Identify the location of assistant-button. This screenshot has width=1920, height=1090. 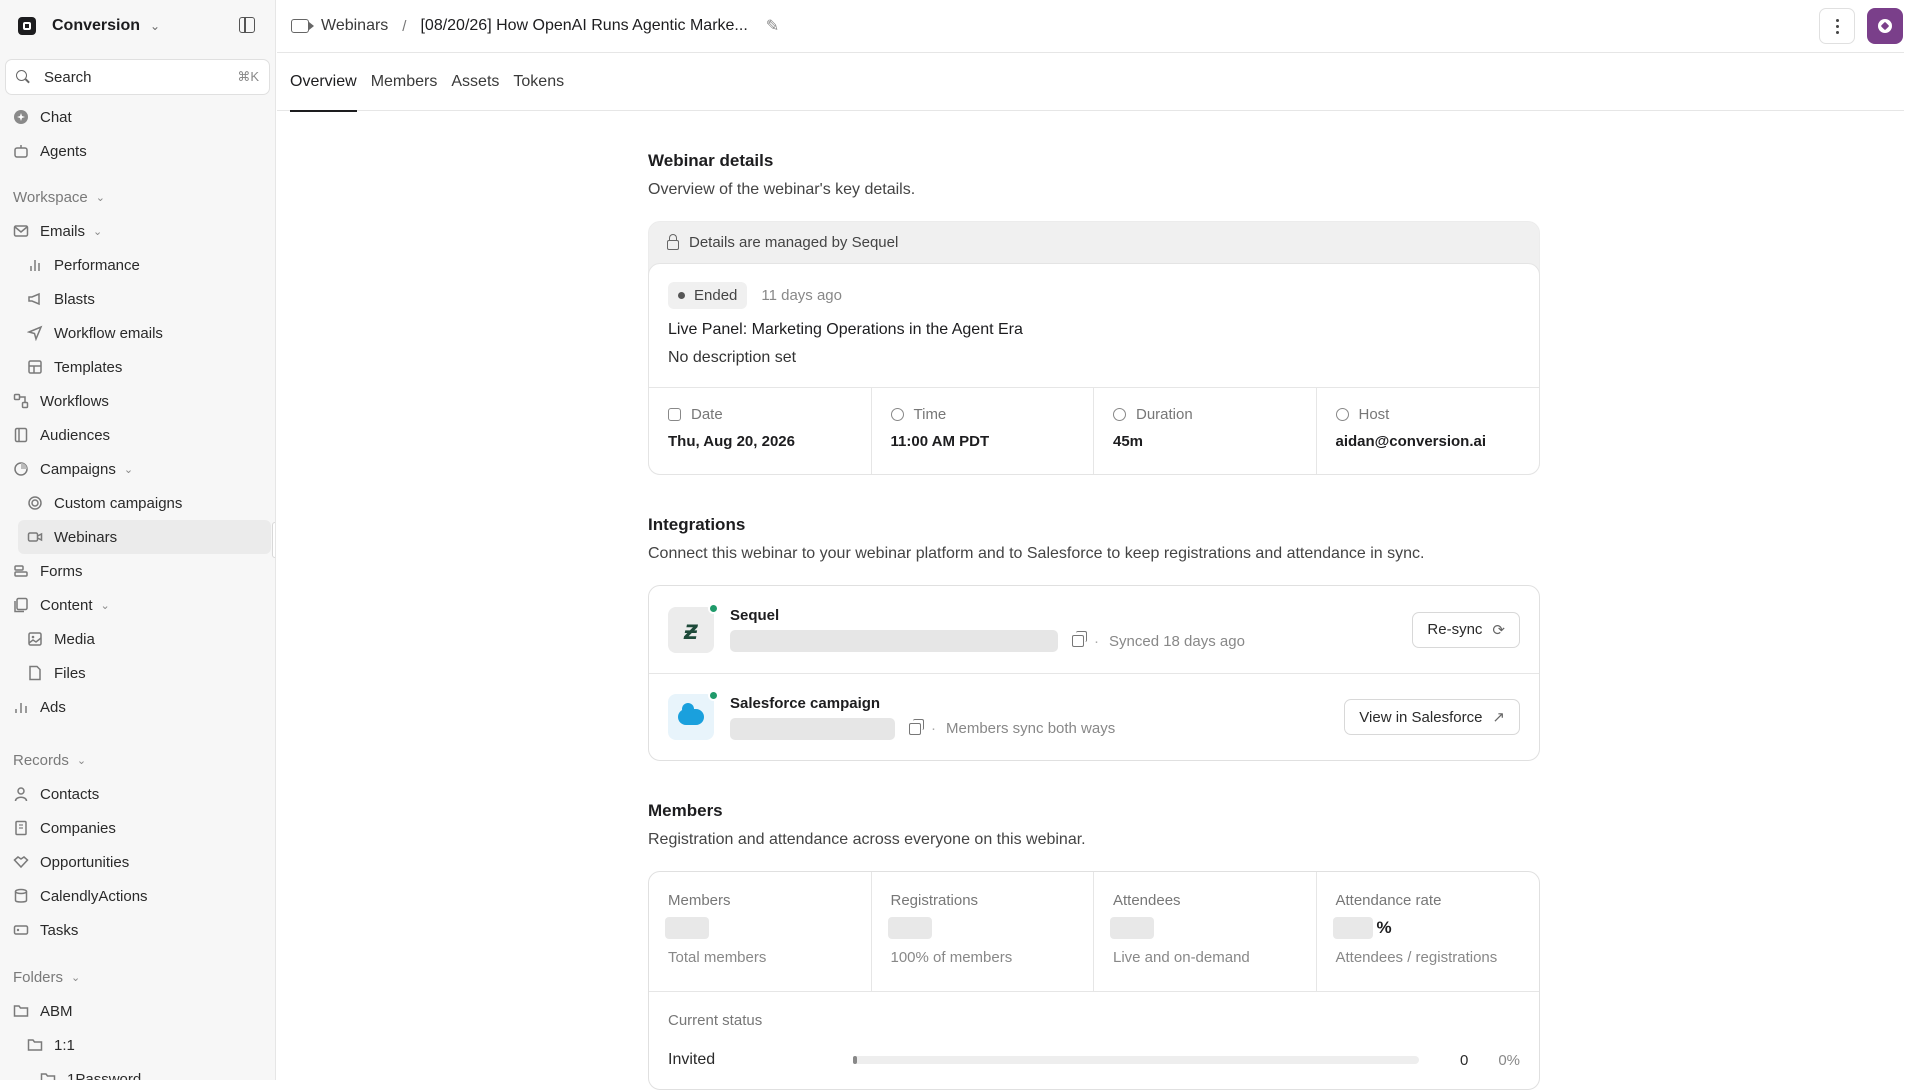
(1885, 26).